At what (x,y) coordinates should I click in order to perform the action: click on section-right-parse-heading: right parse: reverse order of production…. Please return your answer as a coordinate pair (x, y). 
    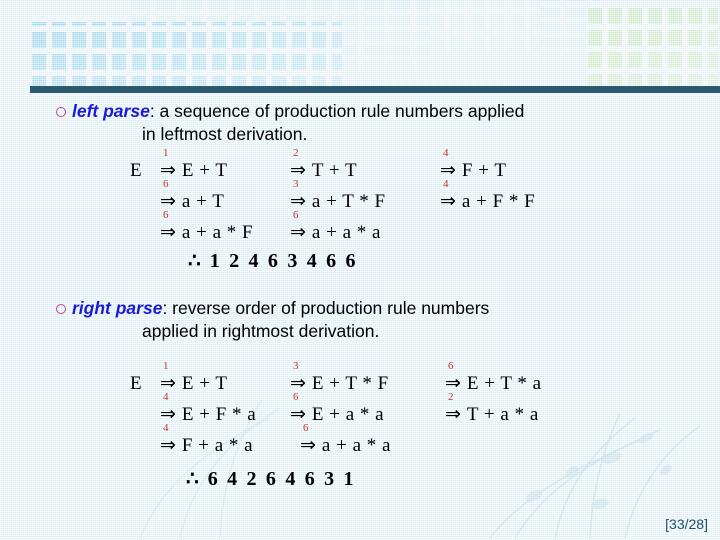
    Looking at the image, I should click on (272, 320).